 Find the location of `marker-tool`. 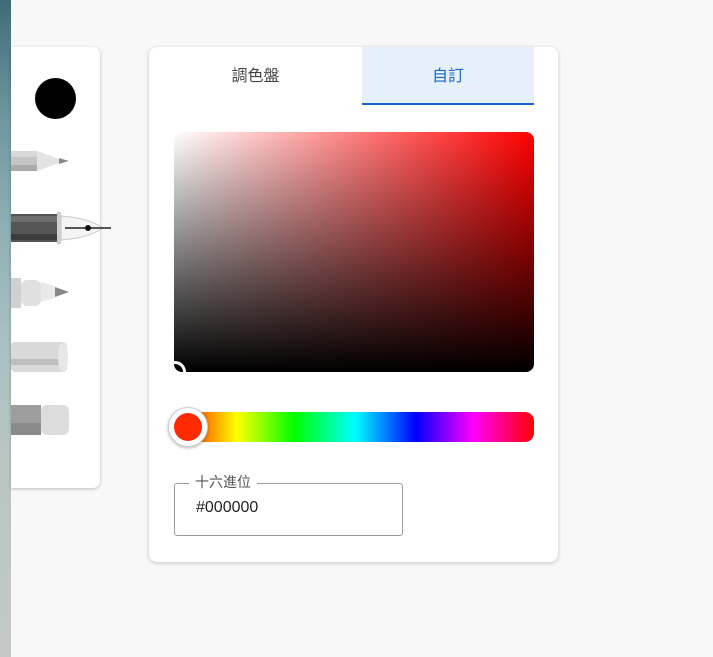

marker-tool is located at coordinates (41, 292).